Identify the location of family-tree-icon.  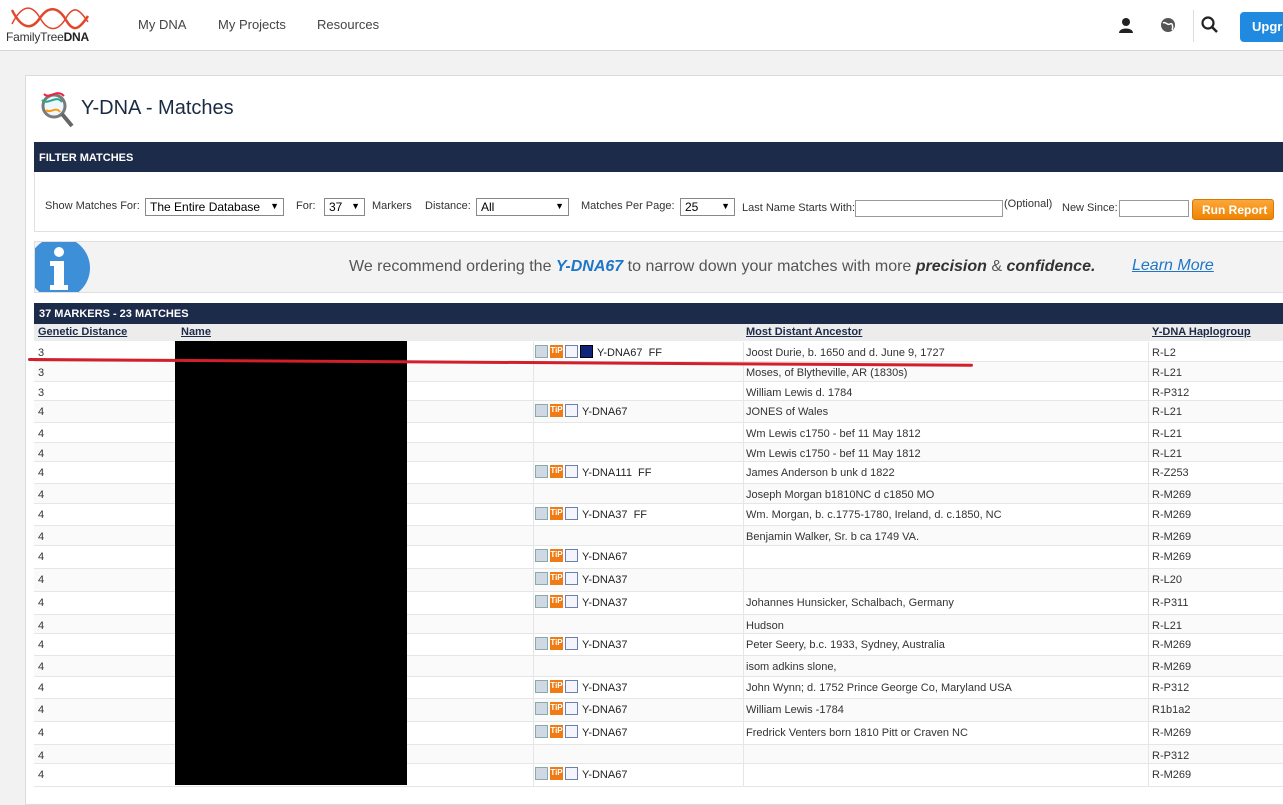
(586, 351).